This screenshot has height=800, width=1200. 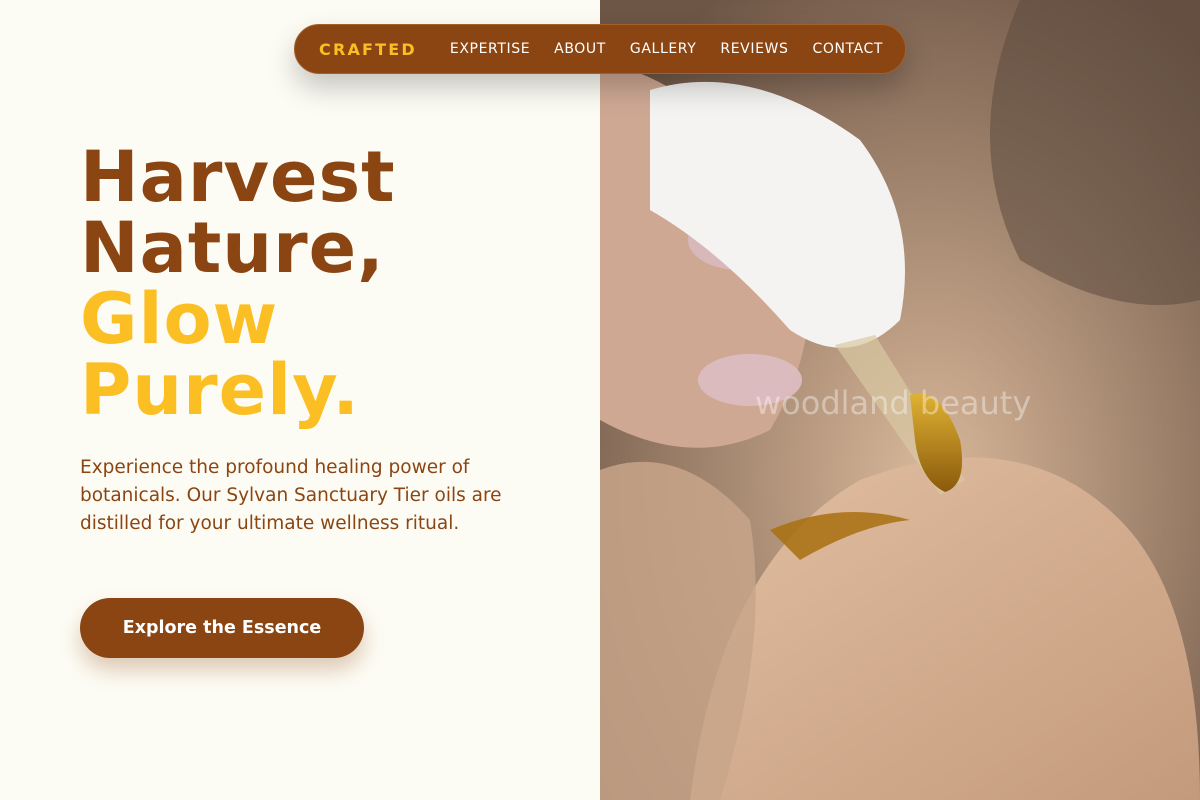 What do you see at coordinates (179, 319) in the screenshot?
I see `headline-line-3: Glow` at bounding box center [179, 319].